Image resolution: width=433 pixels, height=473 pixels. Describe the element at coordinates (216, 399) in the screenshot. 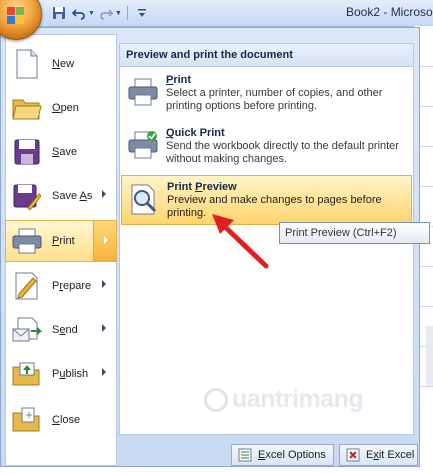

I see `watermark-logo-icon` at that location.